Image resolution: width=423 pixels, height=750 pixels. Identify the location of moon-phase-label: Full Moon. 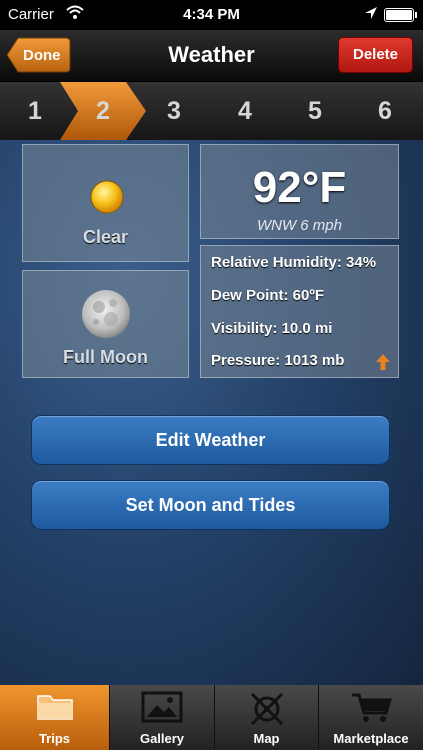
(105, 357).